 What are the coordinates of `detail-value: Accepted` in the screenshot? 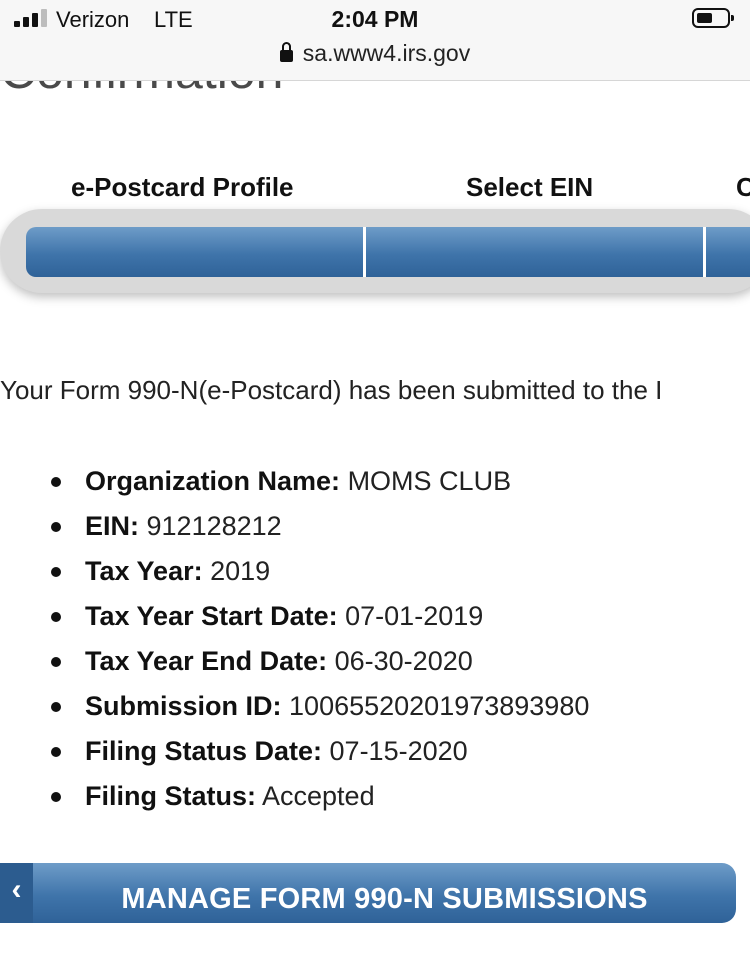 It's located at (318, 796).